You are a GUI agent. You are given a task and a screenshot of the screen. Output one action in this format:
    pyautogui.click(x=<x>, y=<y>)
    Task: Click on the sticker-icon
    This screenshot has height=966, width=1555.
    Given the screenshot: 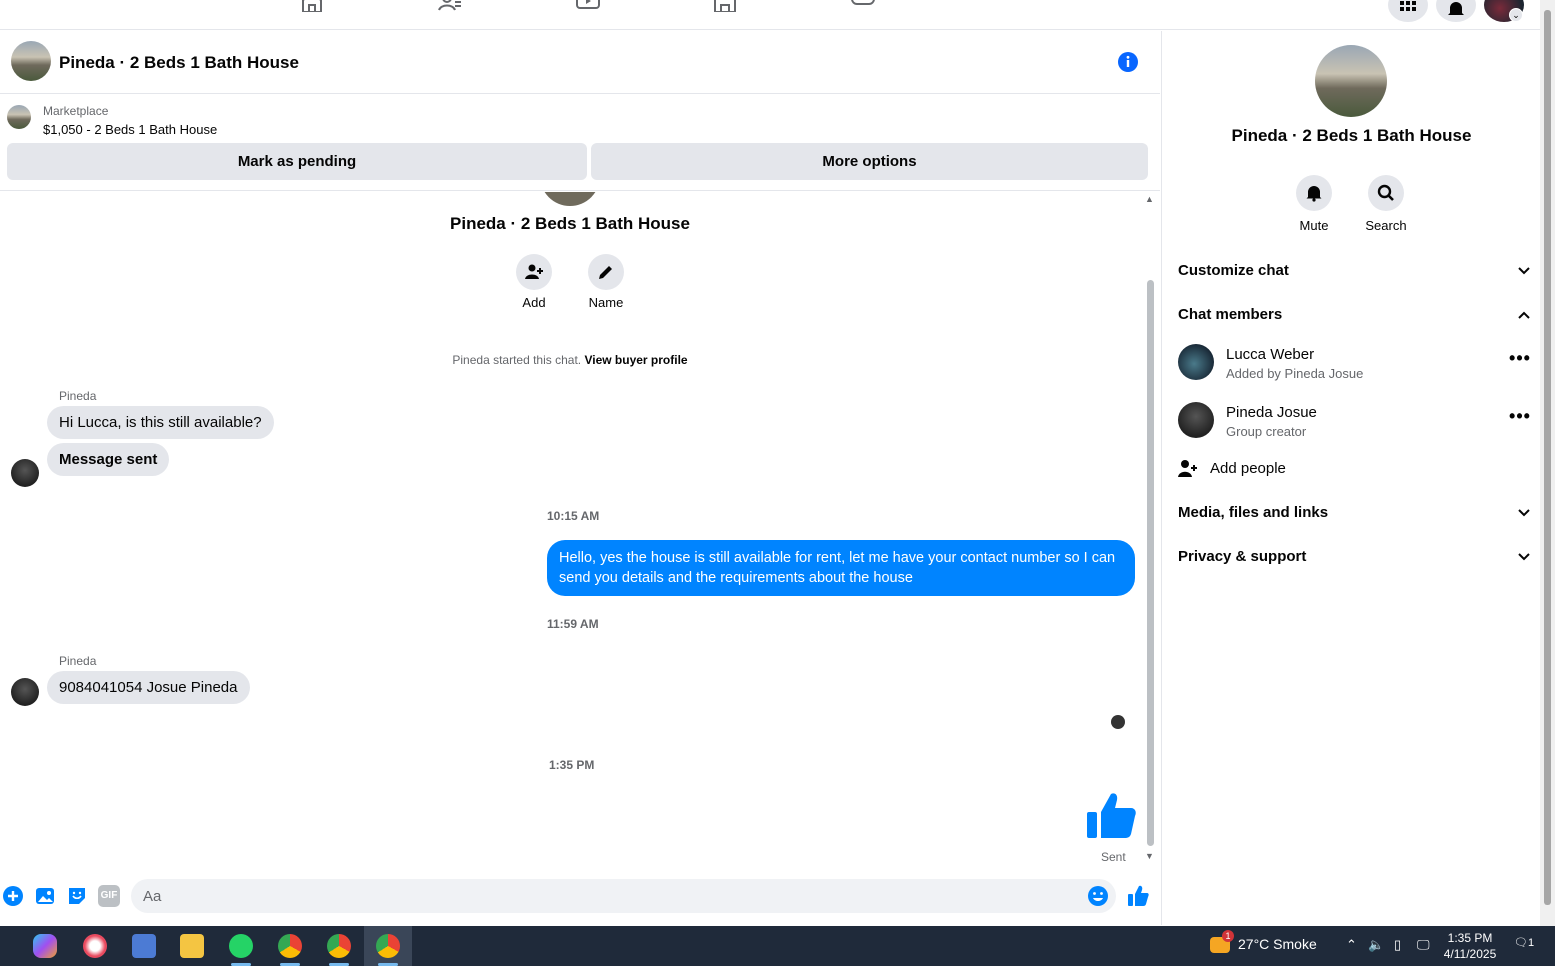 What is the action you would take?
    pyautogui.click(x=77, y=896)
    